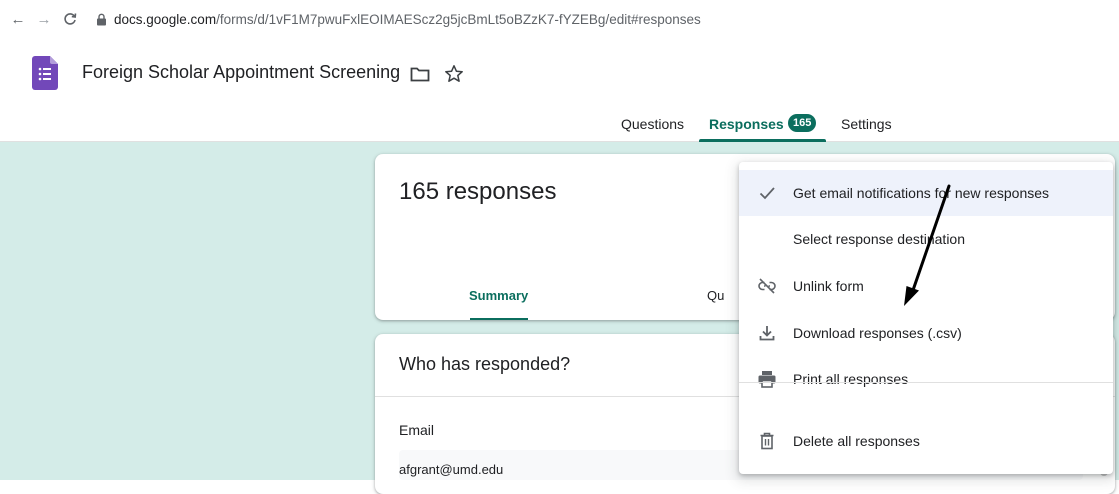 The width and height of the screenshot is (1119, 494). I want to click on email-column-header: Email, so click(417, 430).